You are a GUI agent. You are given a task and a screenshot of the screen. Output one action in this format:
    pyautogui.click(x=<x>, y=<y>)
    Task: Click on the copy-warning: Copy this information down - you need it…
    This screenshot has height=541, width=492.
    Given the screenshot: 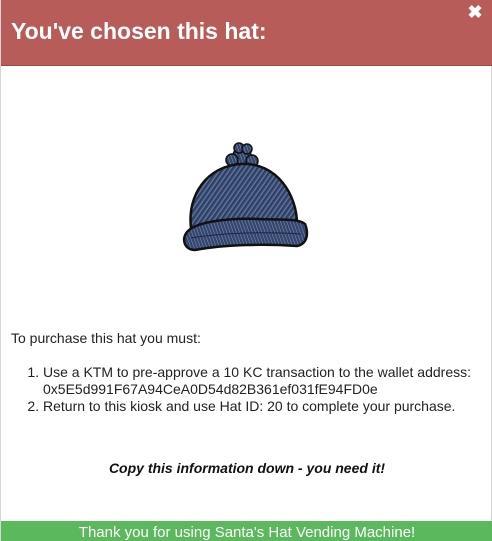 What is the action you would take?
    pyautogui.click(x=247, y=468)
    